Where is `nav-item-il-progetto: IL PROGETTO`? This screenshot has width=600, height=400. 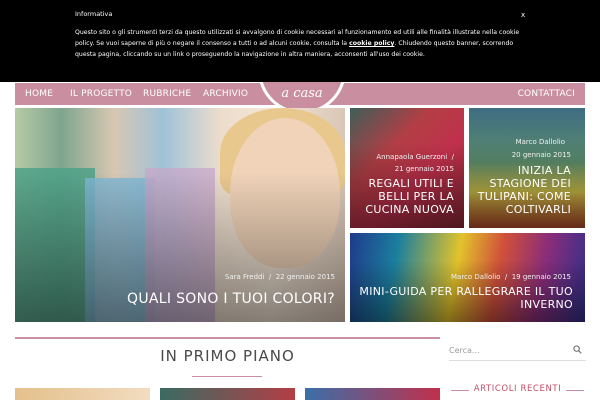 nav-item-il-progetto: IL PROGETTO is located at coordinates (101, 94).